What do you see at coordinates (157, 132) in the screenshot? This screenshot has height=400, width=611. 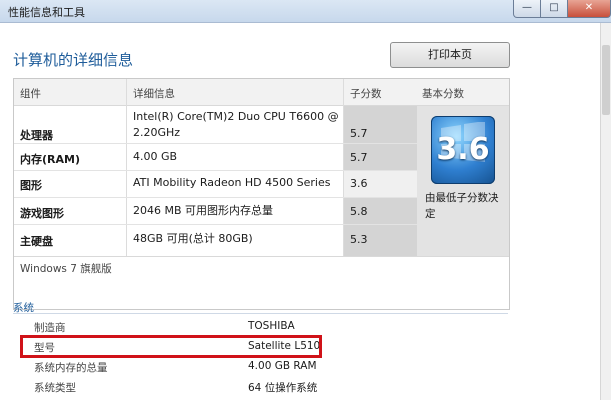 I see `row-detail-line2: 2.20GHz` at bounding box center [157, 132].